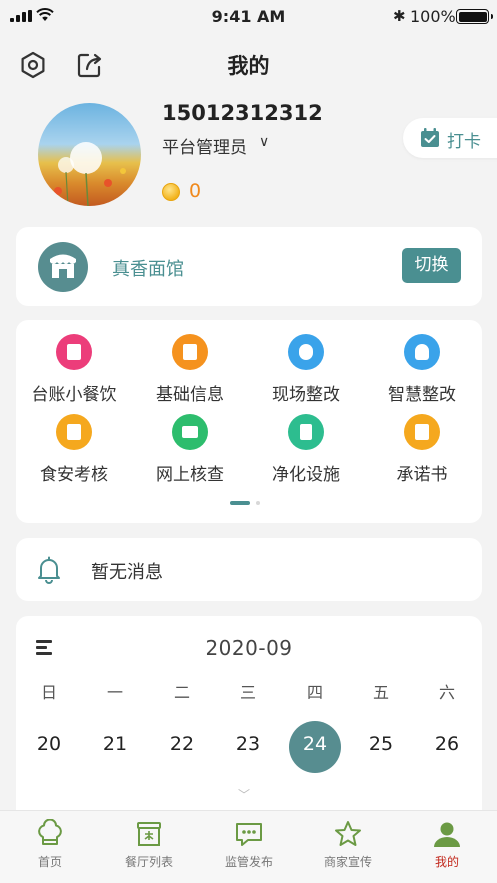 This screenshot has height=883, width=497. What do you see at coordinates (249, 648) in the screenshot?
I see `calendar-month: 2020-09` at bounding box center [249, 648].